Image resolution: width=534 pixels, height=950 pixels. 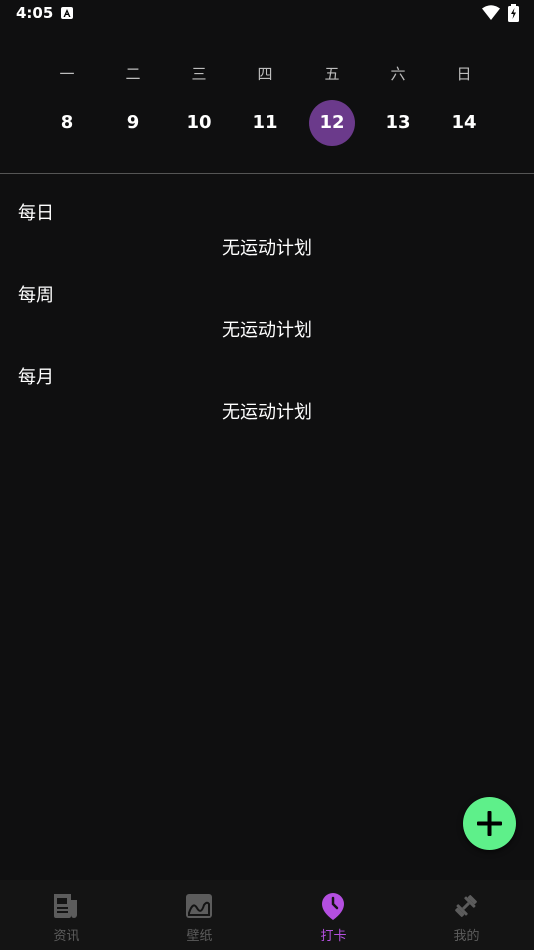 I want to click on nav-label-mine: 我的, so click(x=466, y=936).